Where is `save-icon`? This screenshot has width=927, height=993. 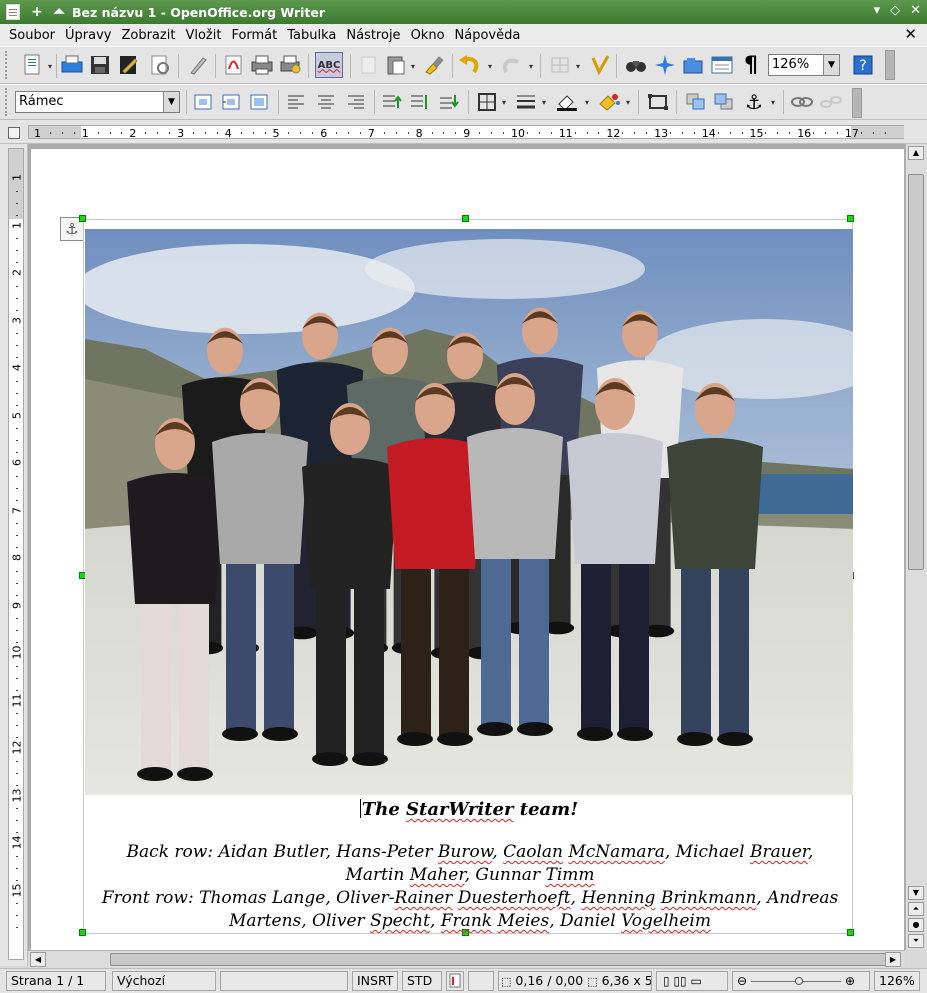
save-icon is located at coordinates (100, 65).